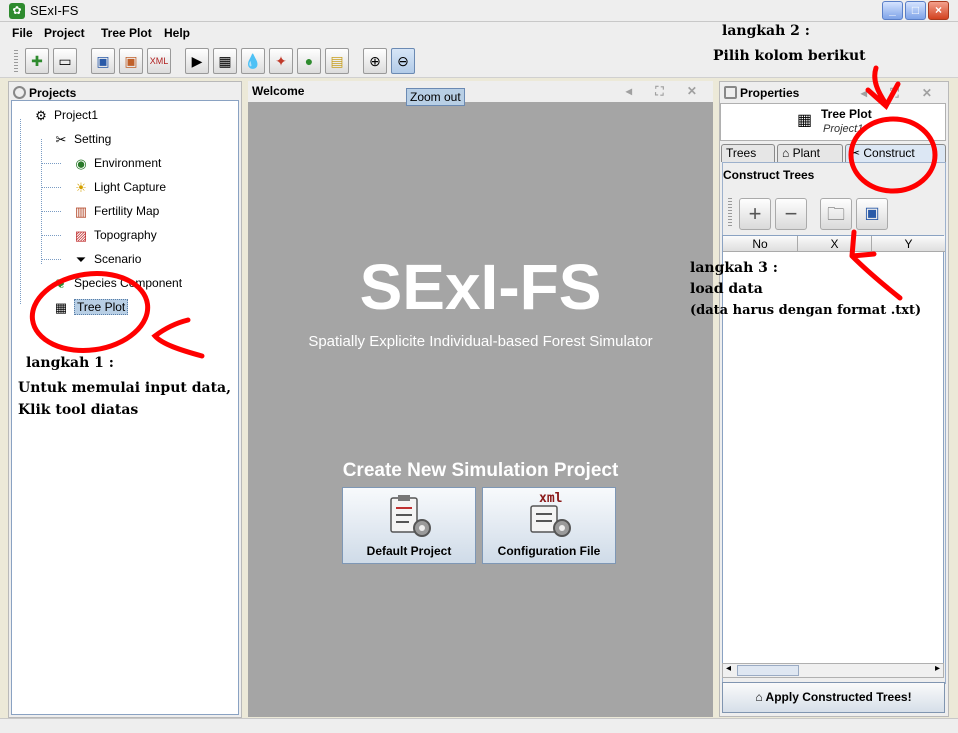 The image size is (958, 733). I want to click on properties-subtitle: Project1, so click(843, 129).